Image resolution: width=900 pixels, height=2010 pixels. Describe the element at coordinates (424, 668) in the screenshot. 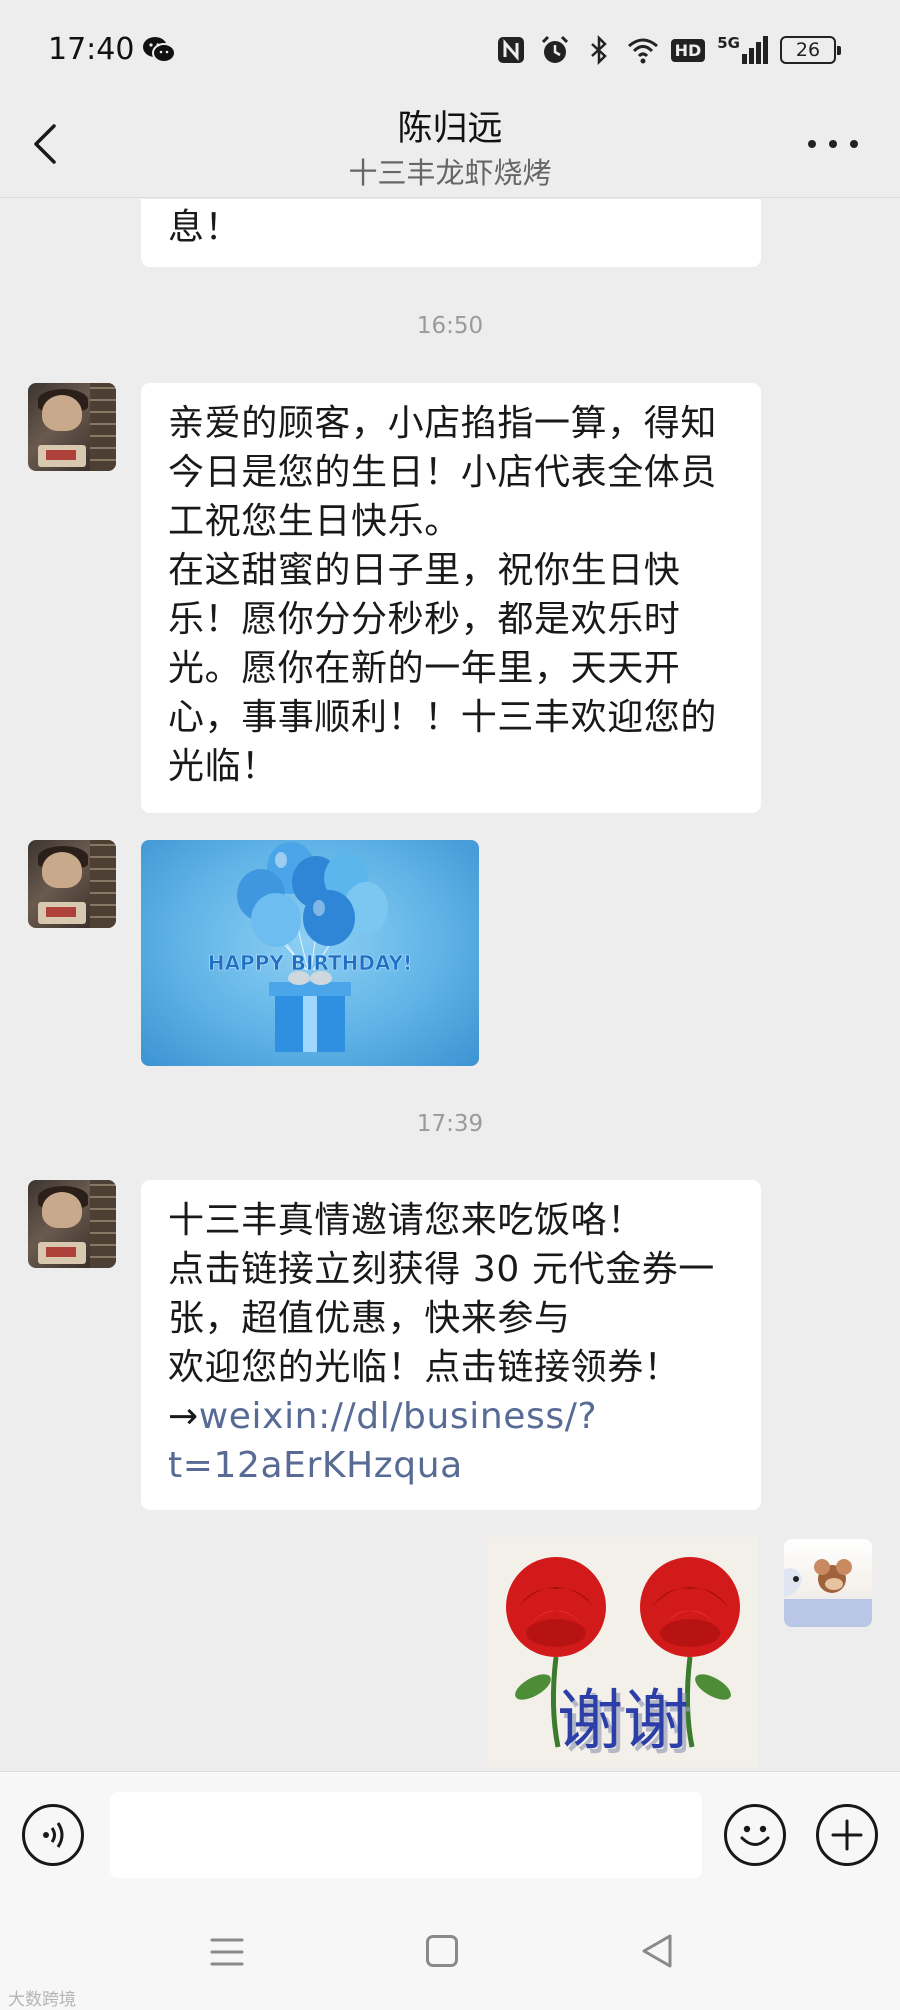

I see `message-line: 光。愿你在新的一年里，天天开` at that location.